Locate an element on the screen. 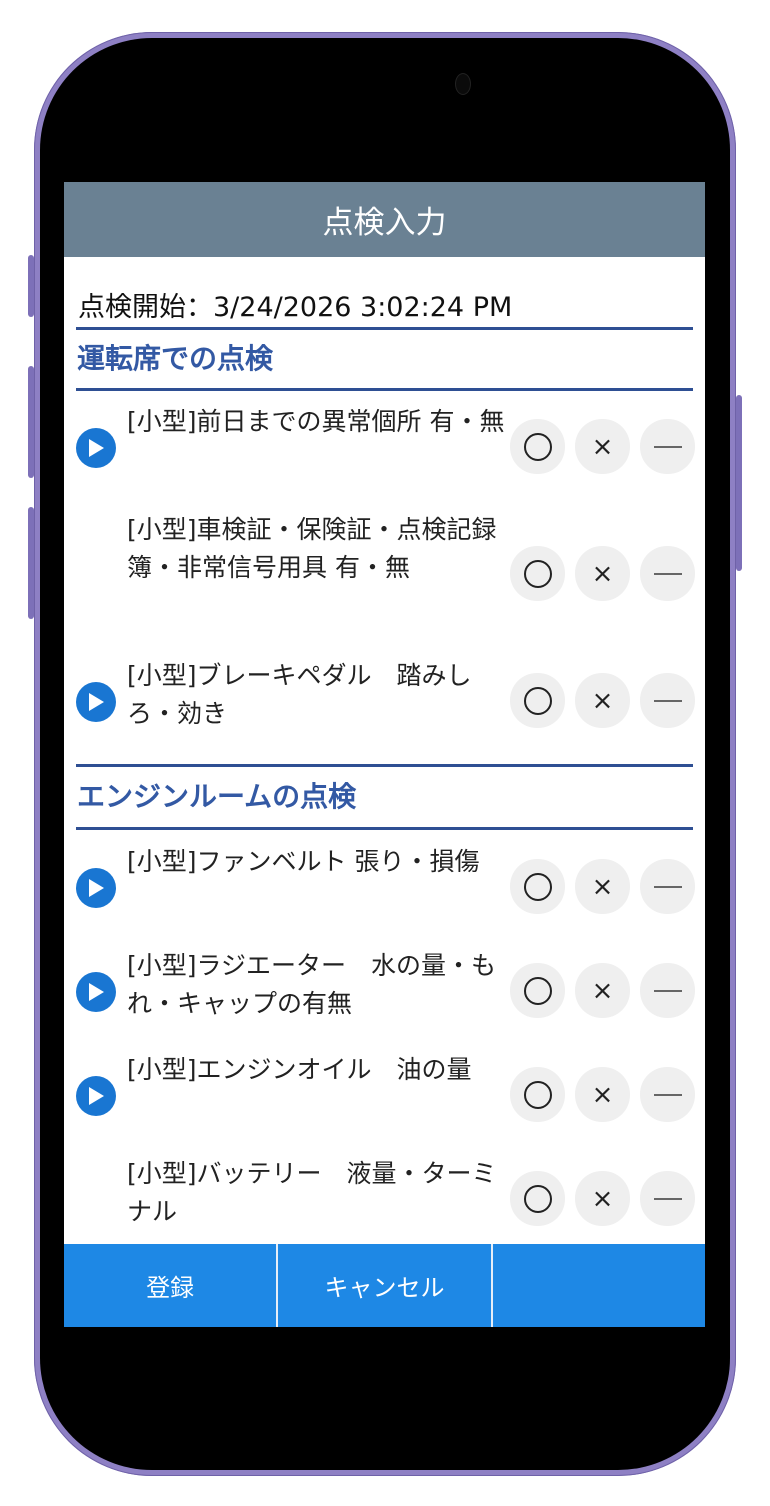  empty-button is located at coordinates (599, 1285).